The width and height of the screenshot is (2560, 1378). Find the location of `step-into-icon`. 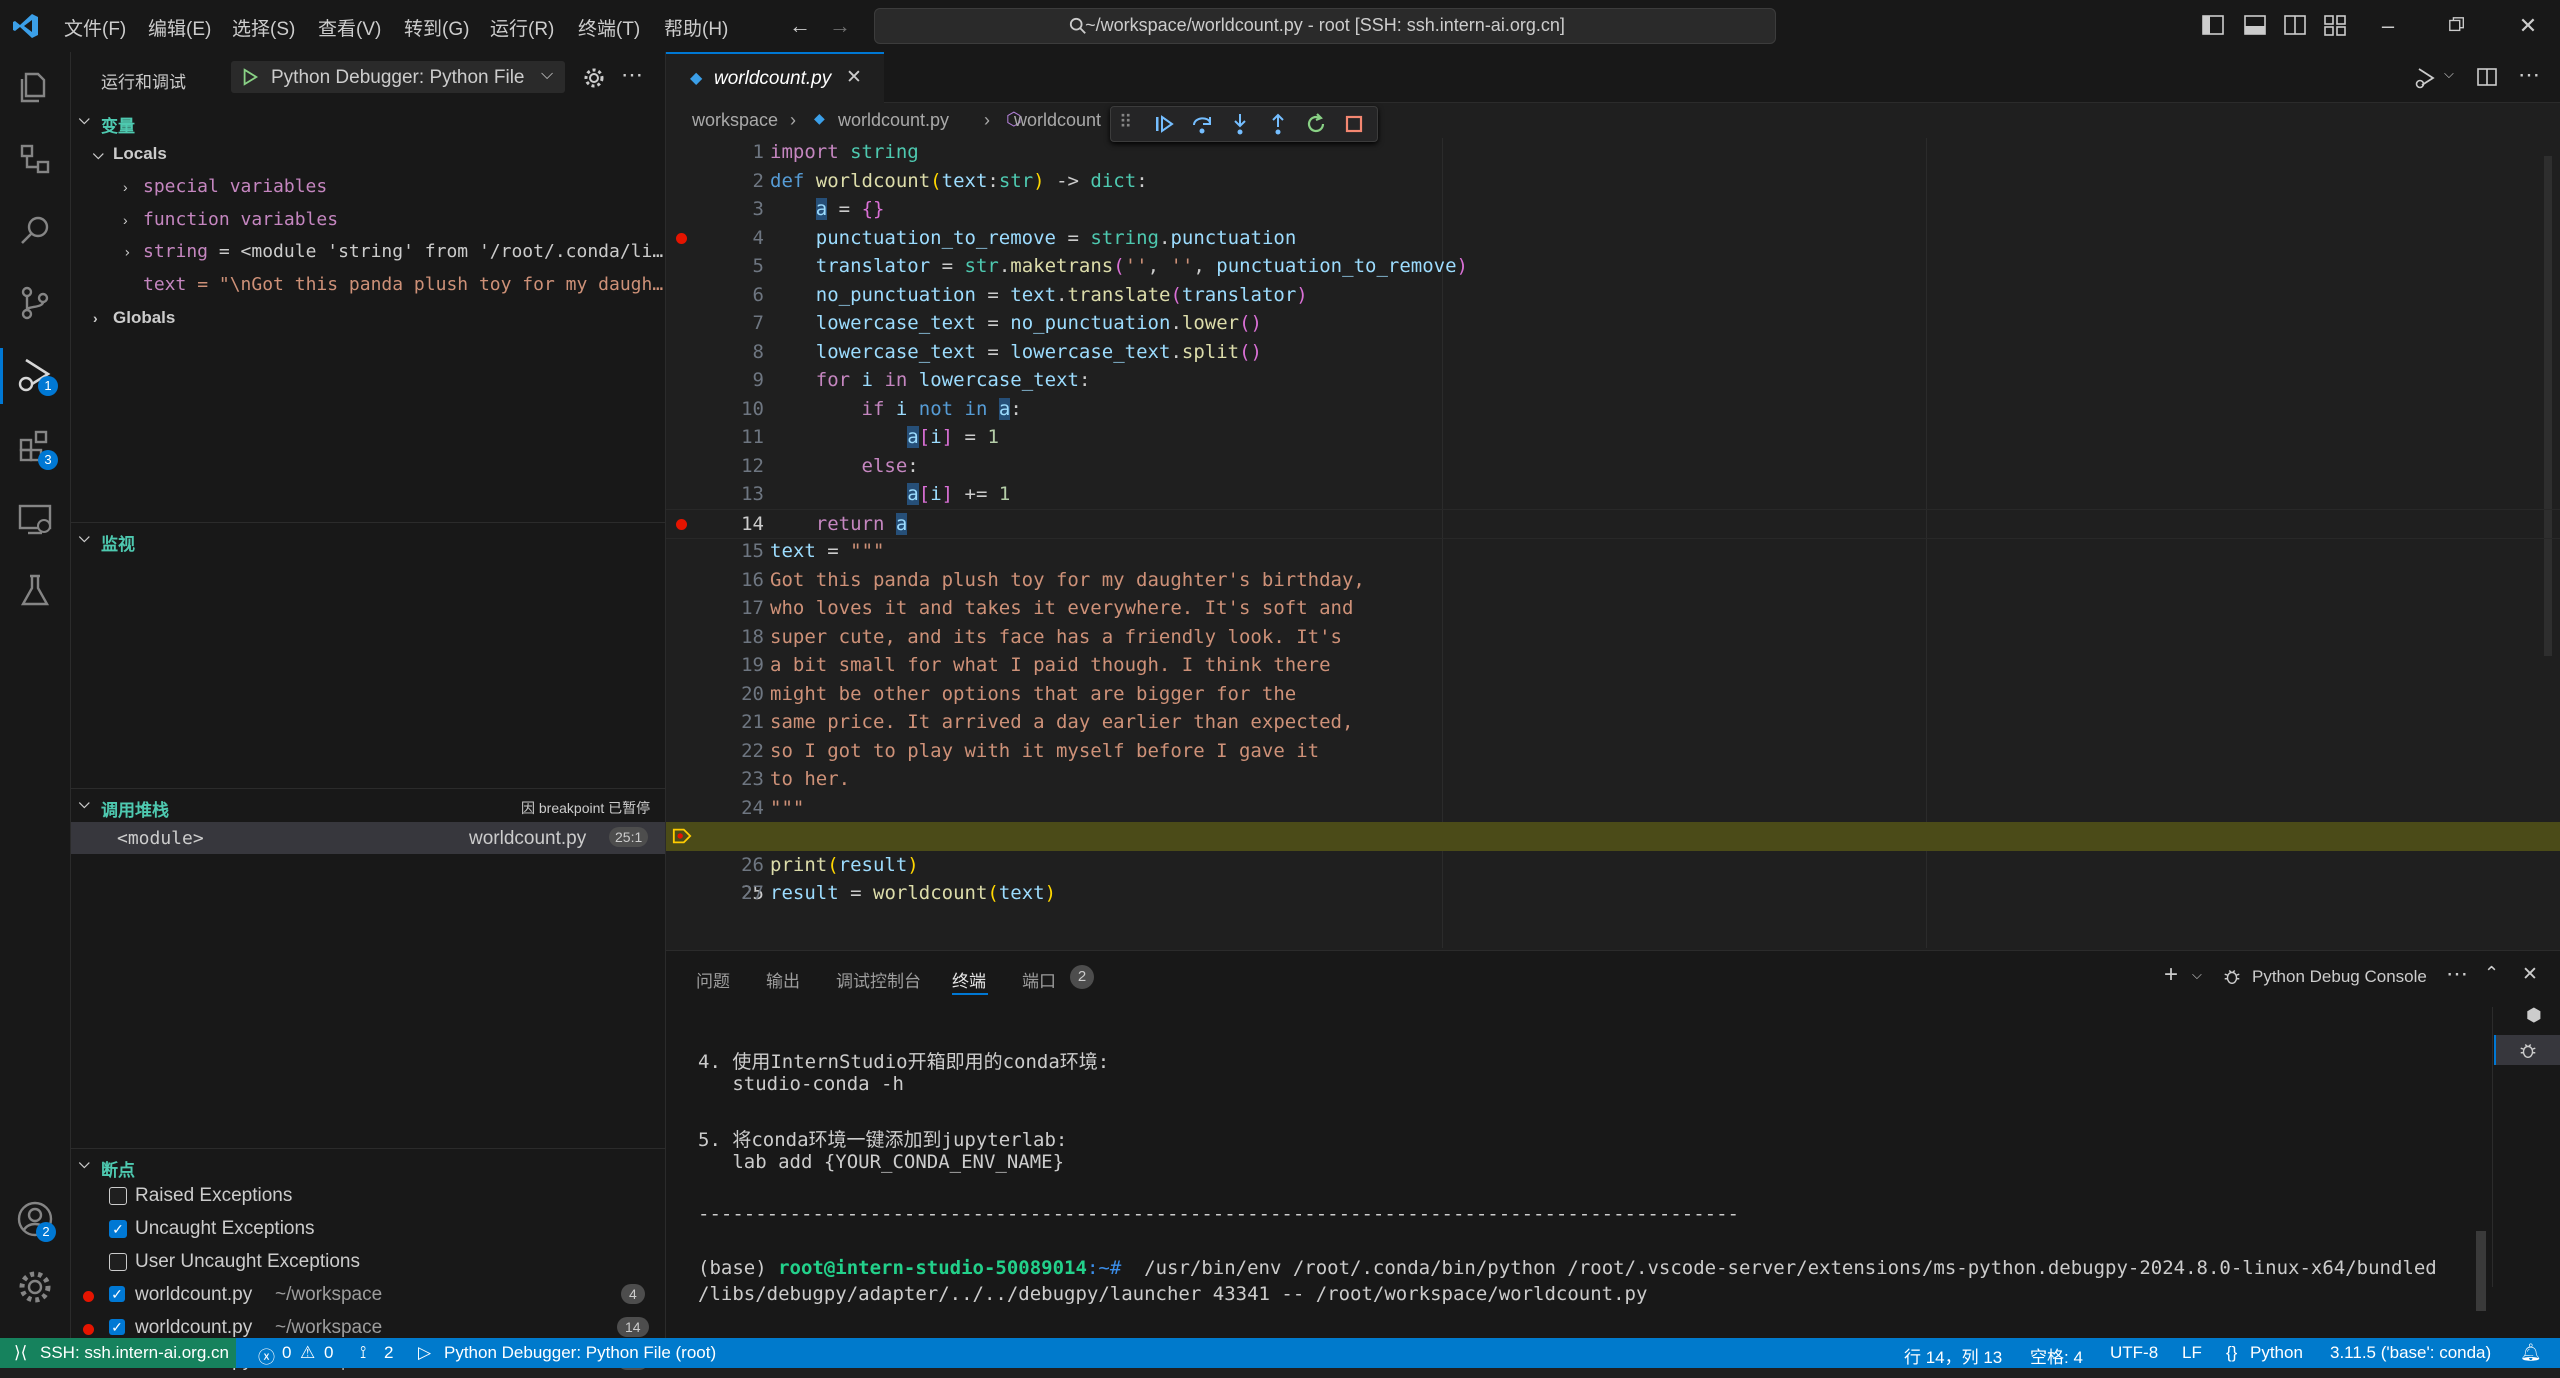

step-into-icon is located at coordinates (1240, 124).